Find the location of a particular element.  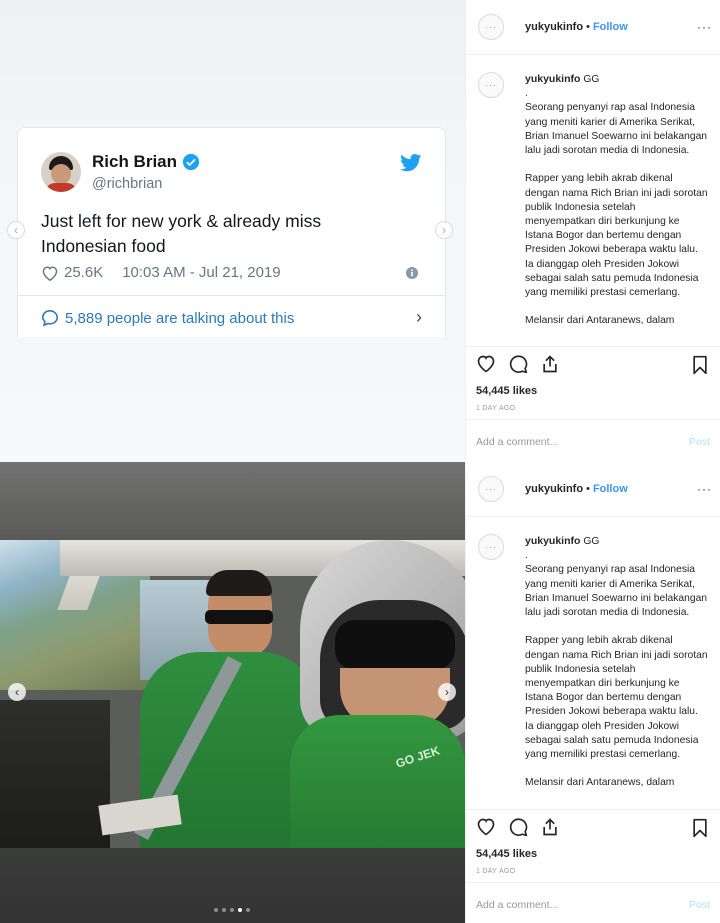

carousel-dots is located at coordinates (232, 910).